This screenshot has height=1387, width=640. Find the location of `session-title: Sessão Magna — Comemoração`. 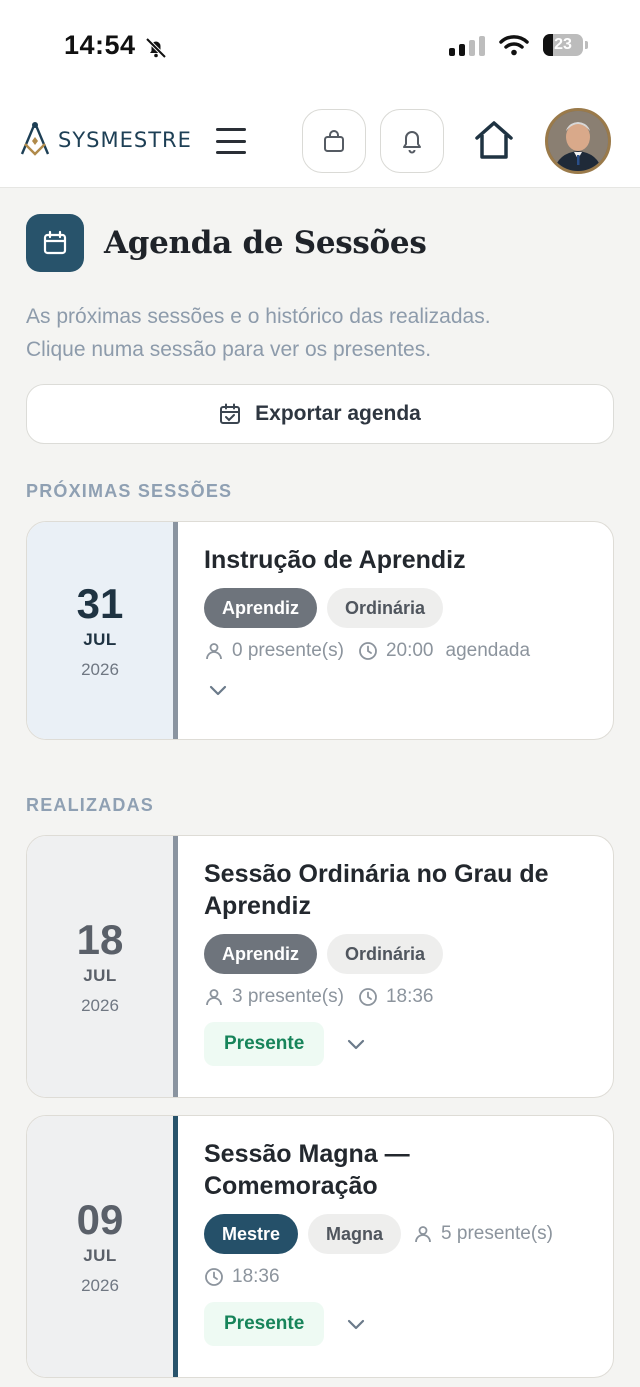

session-title: Sessão Magna — Comemoração is located at coordinates (307, 1170).